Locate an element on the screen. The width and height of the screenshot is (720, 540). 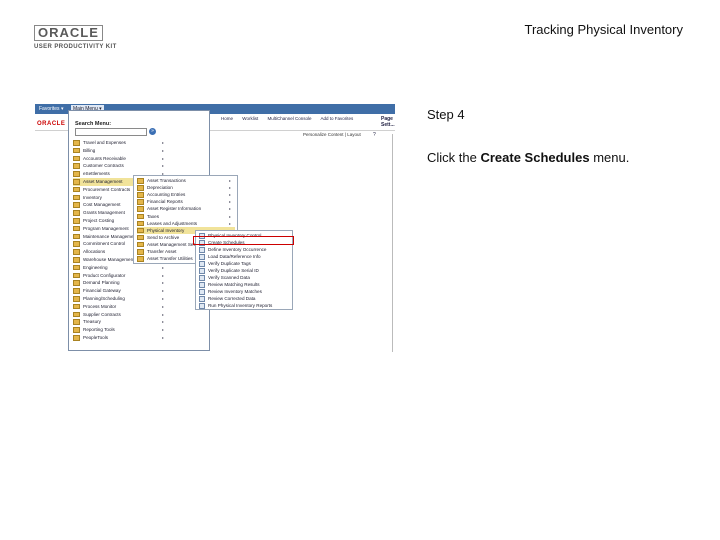
main-menu-label: Process Monitor is located at coordinates (100, 306).